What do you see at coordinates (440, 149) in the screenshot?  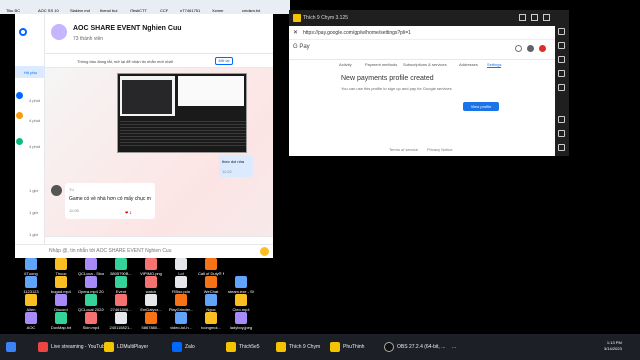 I see `privacy-link: Privacy Notice` at bounding box center [440, 149].